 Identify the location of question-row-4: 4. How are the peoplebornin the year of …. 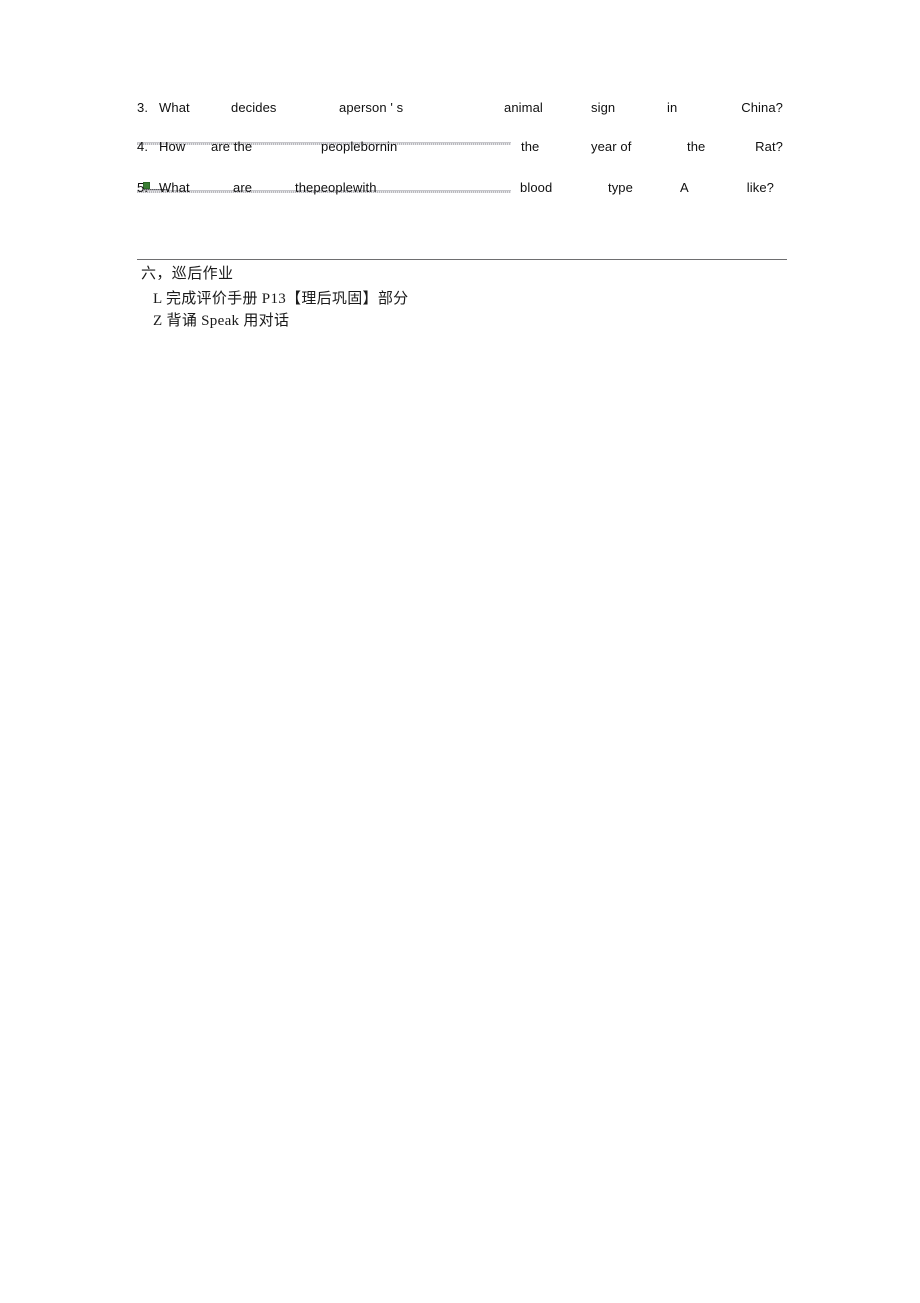
(462, 146).